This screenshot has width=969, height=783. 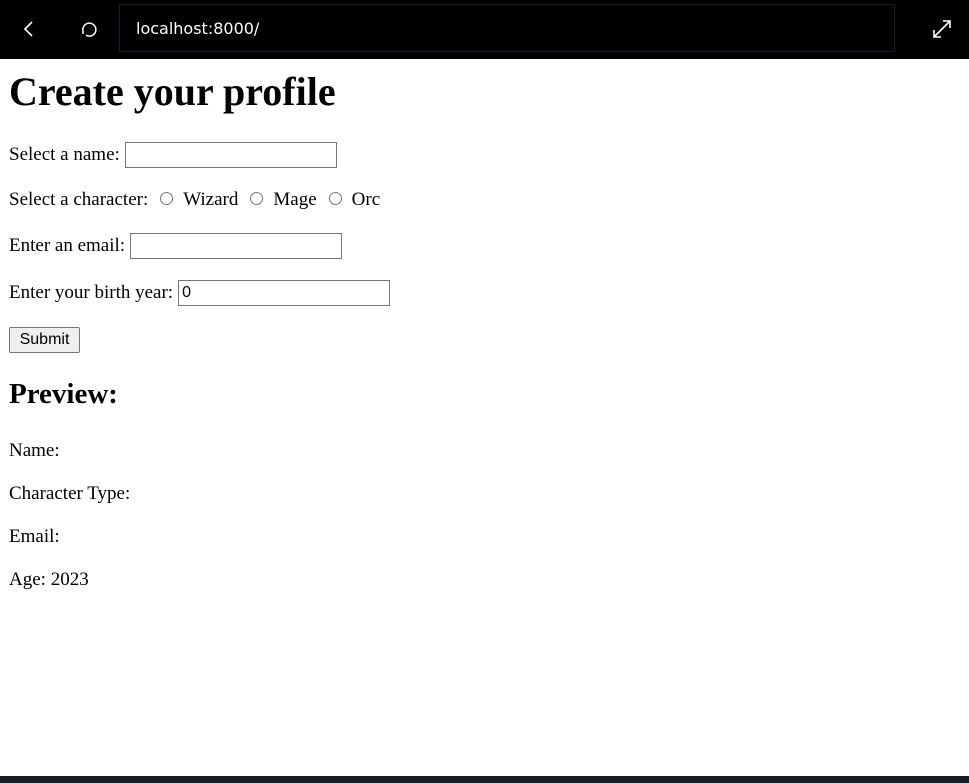 I want to click on reload-icon, so click(x=89, y=29).